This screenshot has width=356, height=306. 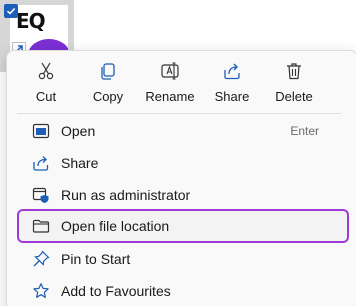 I want to click on delete-button: Delete, so click(x=294, y=79).